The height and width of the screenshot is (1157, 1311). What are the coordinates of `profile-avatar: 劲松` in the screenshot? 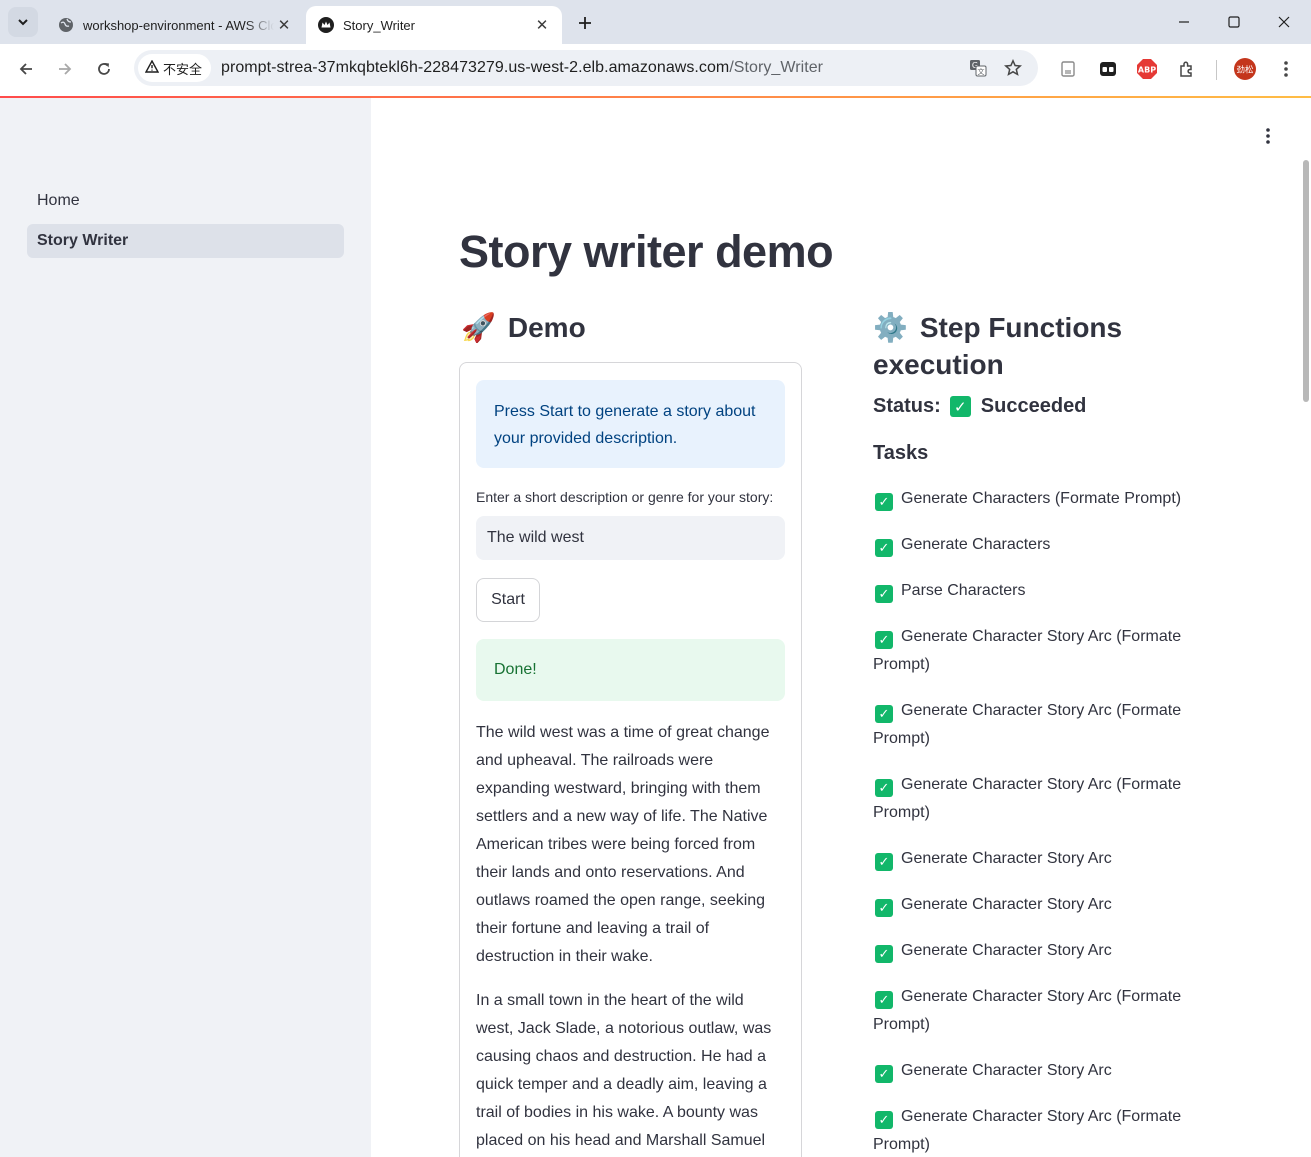 It's located at (1245, 69).